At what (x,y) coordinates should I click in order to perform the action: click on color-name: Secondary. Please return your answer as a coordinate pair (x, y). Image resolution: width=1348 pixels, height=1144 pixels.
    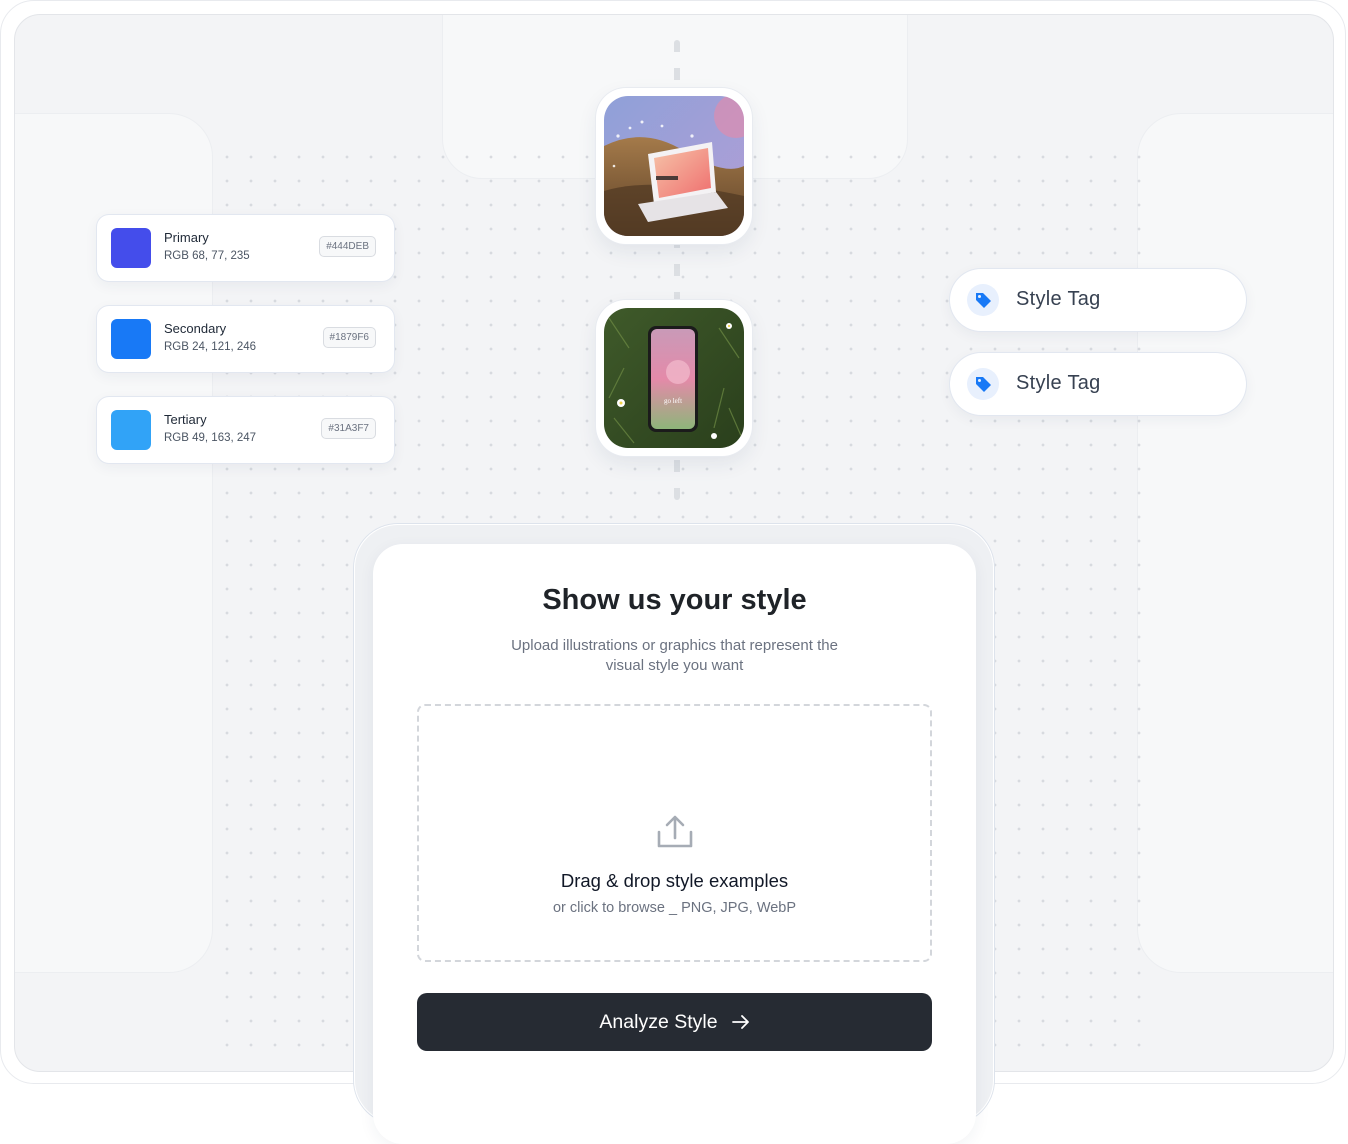
    Looking at the image, I should click on (195, 328).